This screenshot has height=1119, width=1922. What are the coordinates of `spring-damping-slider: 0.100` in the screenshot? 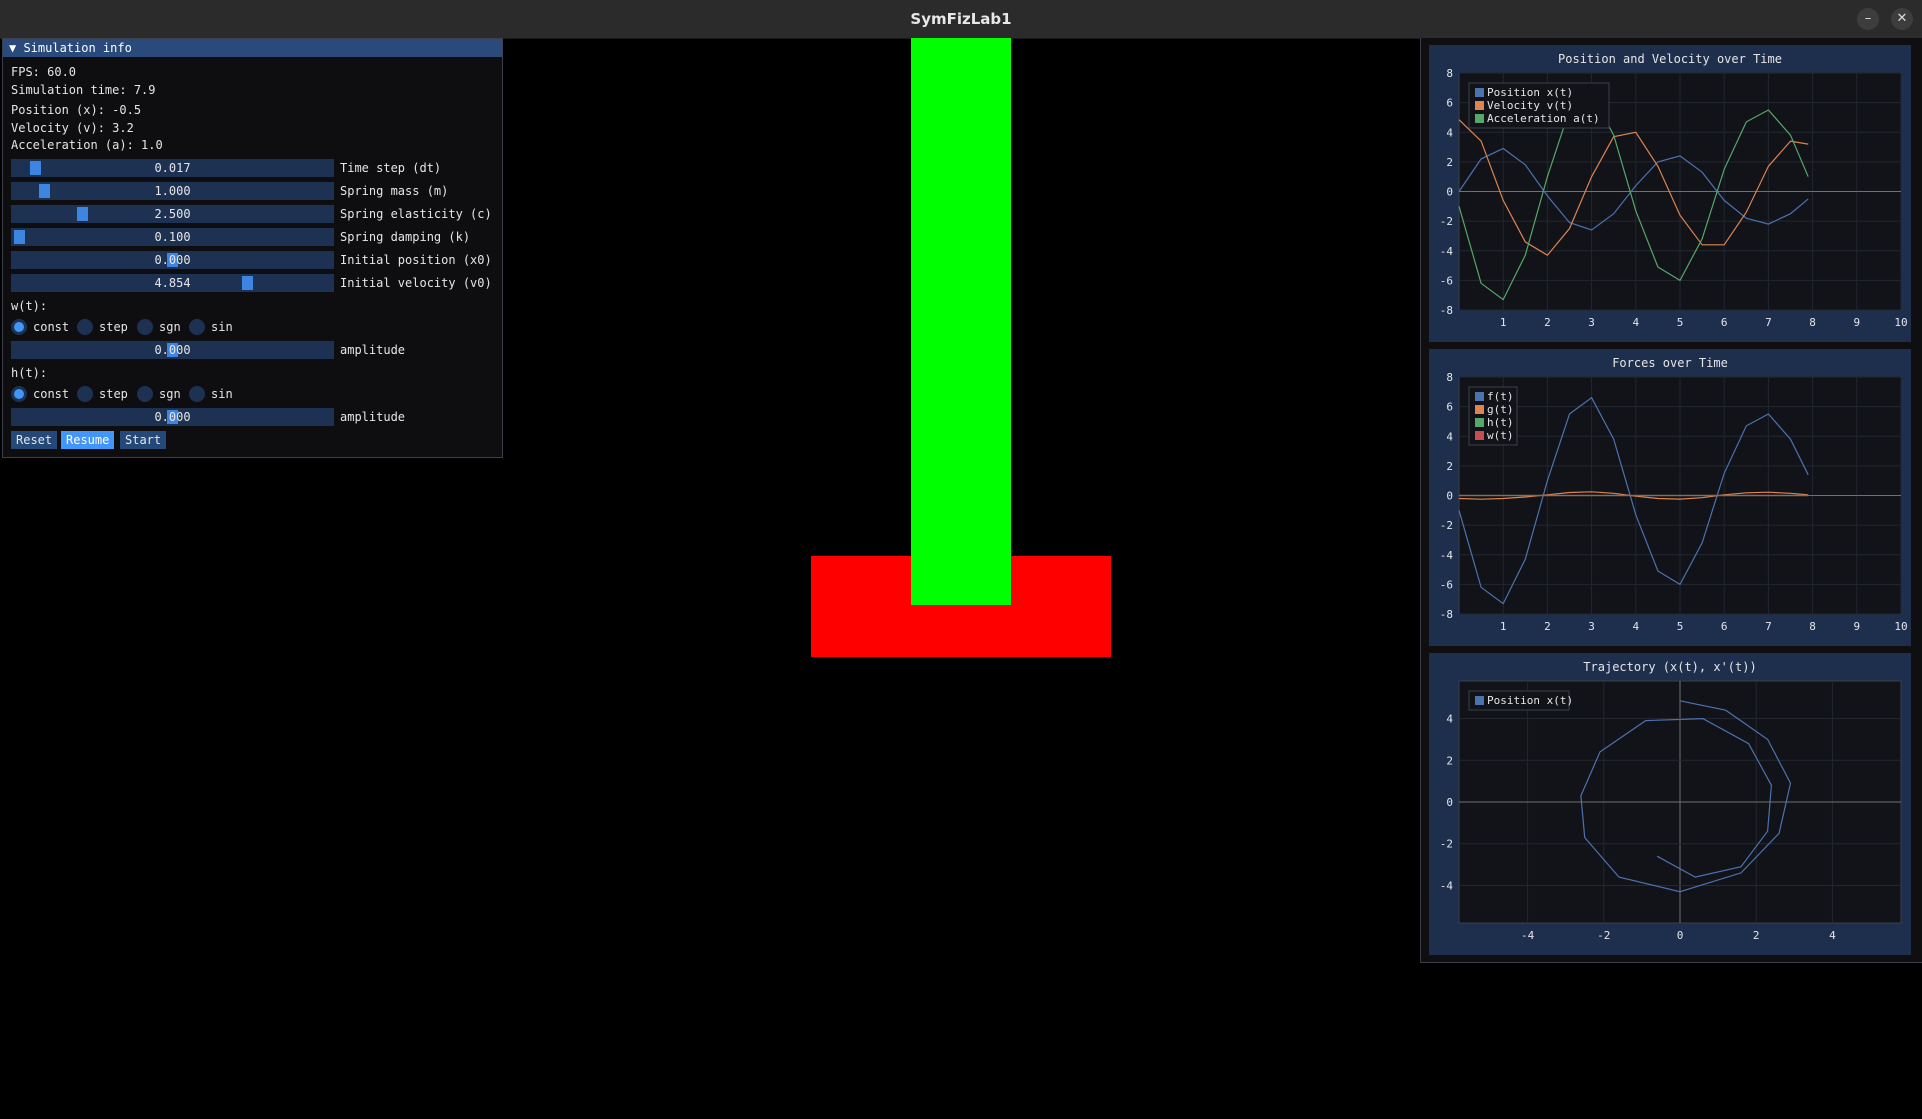 It's located at (172, 237).